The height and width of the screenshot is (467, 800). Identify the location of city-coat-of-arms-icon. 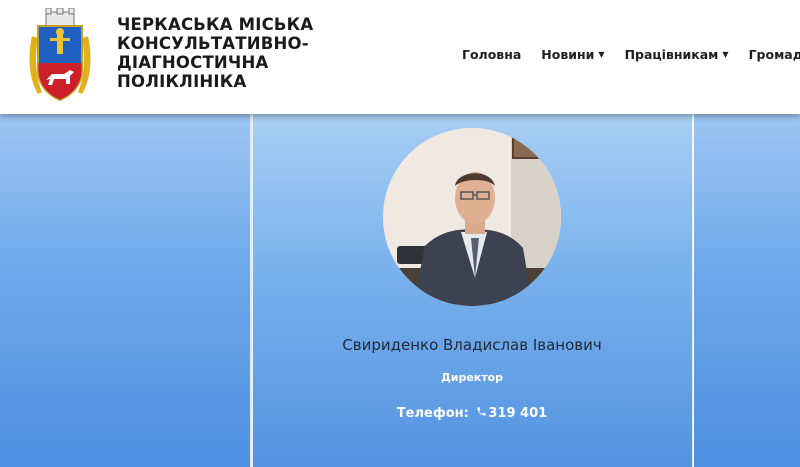
(60, 55).